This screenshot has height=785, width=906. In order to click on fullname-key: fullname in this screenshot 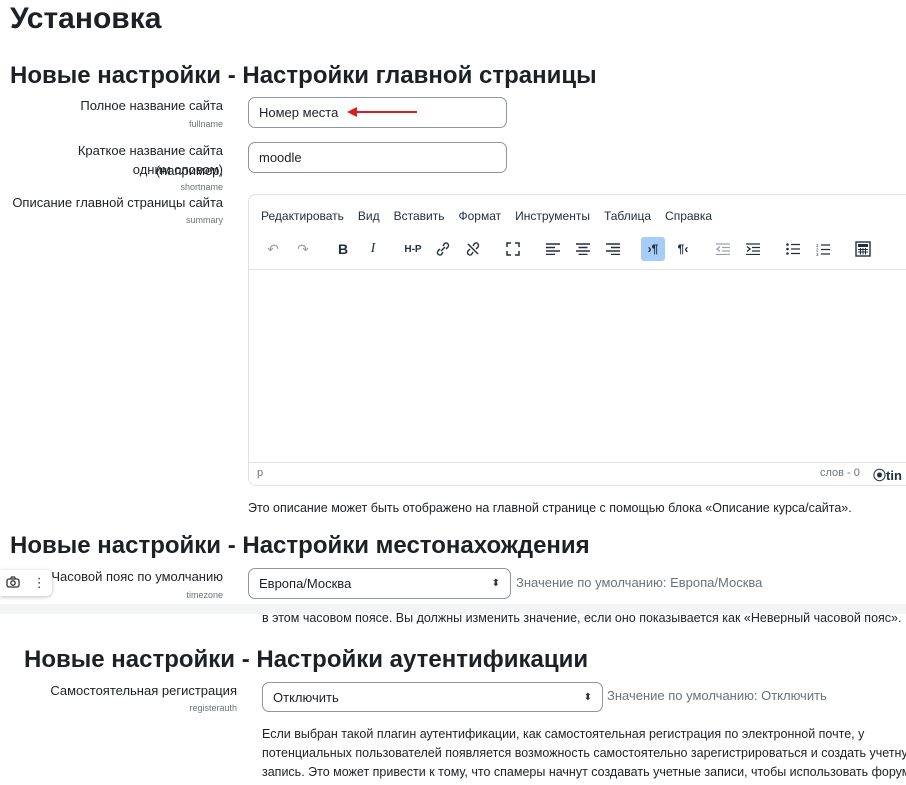, I will do `click(205, 124)`.